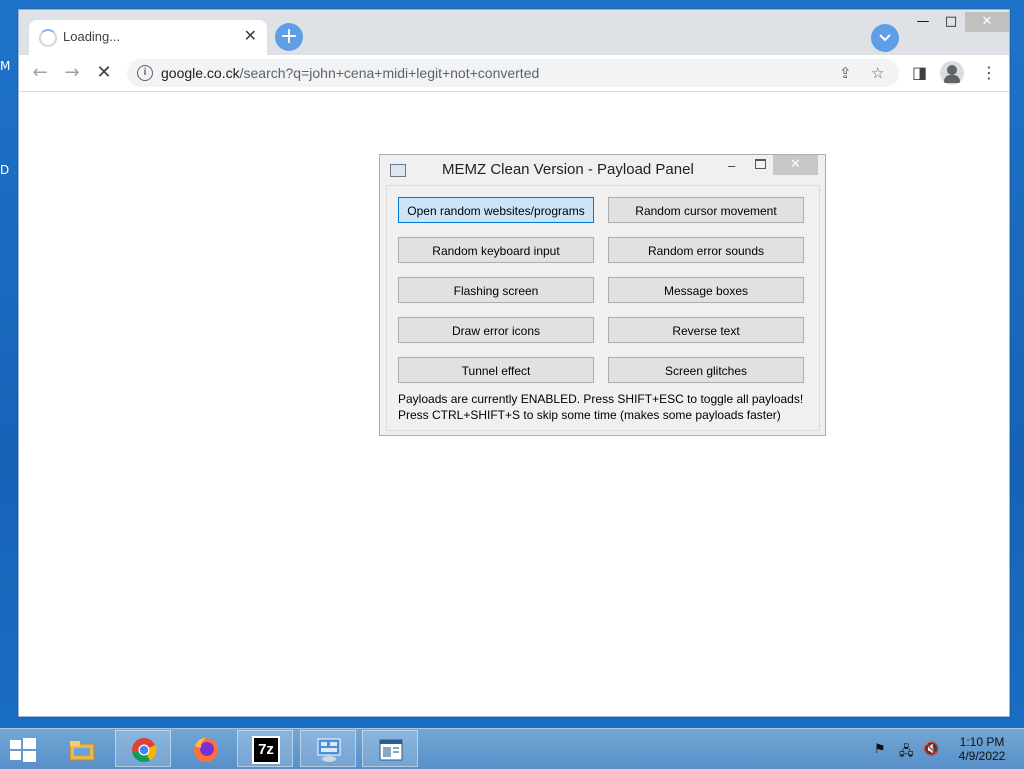 The image size is (1024, 769). What do you see at coordinates (289, 37) in the screenshot?
I see `new-tab-button: +` at bounding box center [289, 37].